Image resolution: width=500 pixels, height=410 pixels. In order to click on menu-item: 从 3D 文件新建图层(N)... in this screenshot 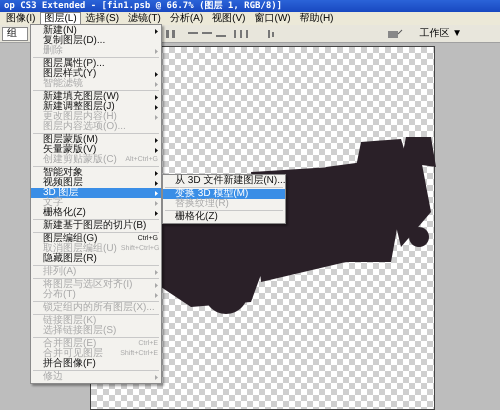, I will do `click(224, 181)`.